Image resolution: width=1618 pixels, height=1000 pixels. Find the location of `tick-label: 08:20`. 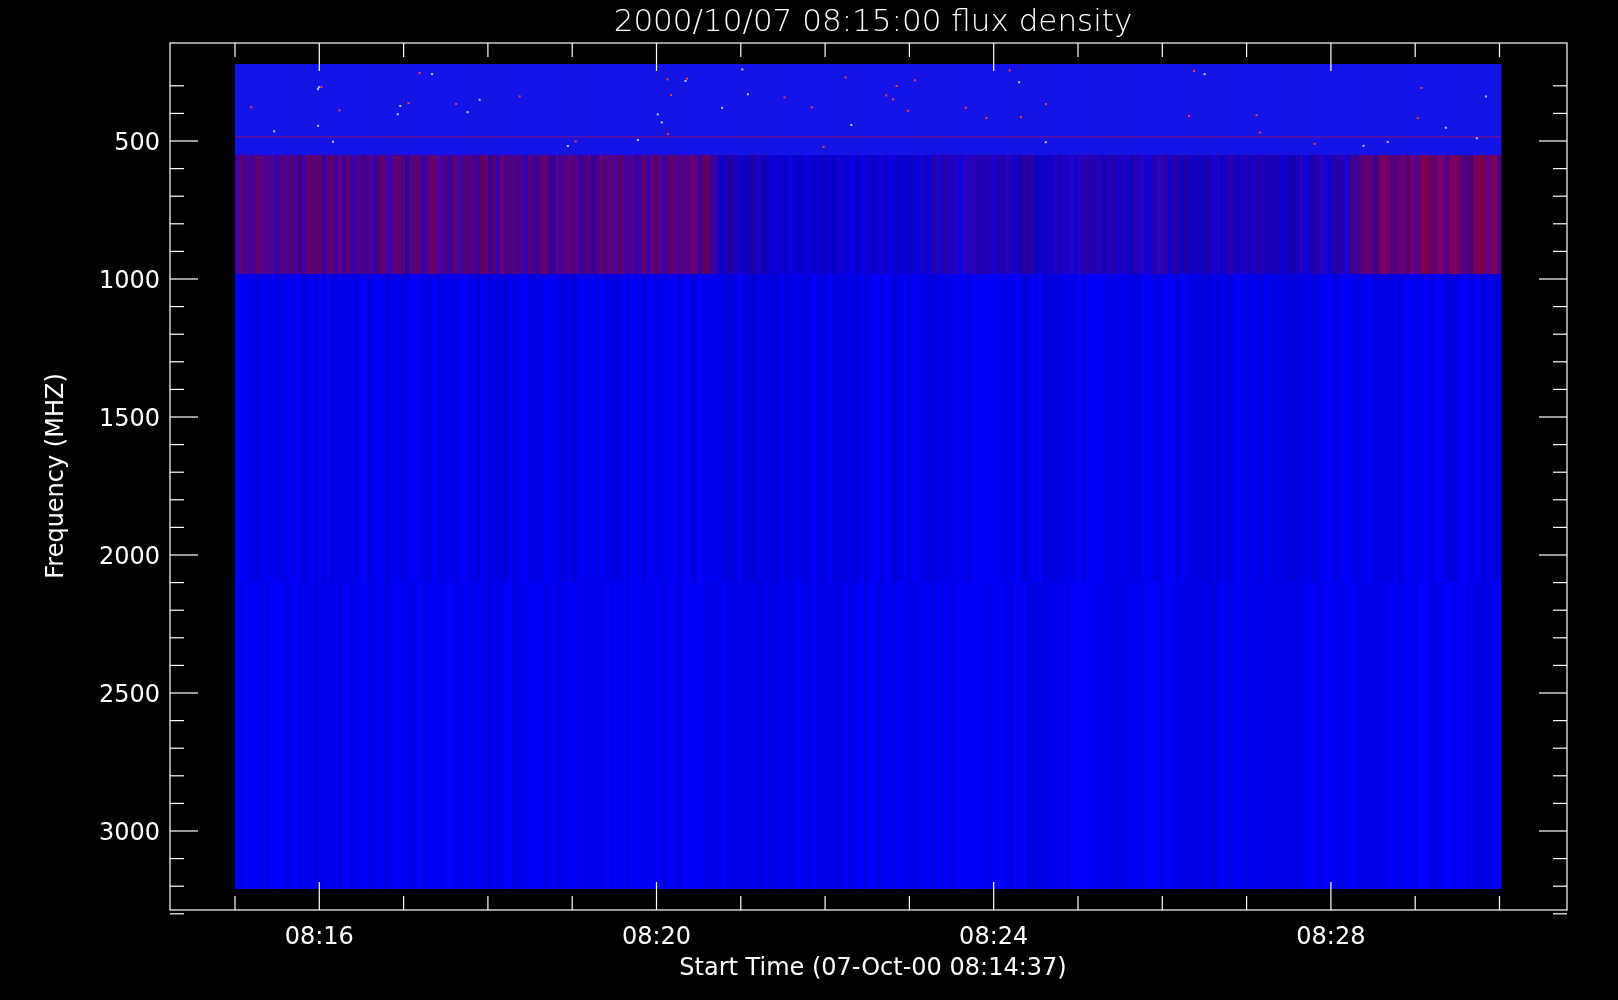

tick-label: 08:20 is located at coordinates (656, 936).